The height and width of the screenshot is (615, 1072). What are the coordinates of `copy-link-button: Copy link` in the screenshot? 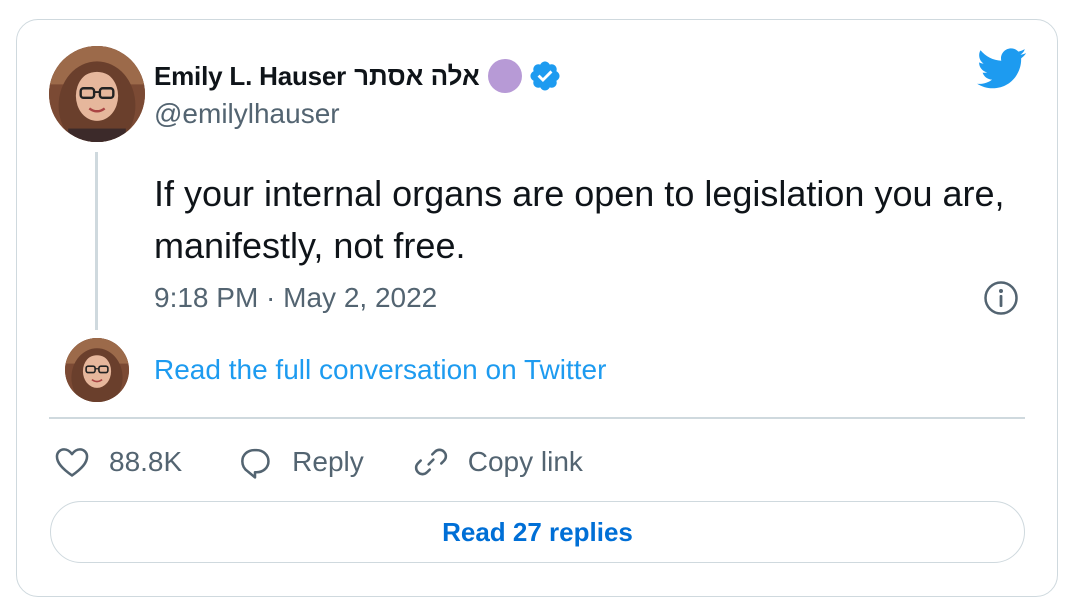 It's located at (497, 462).